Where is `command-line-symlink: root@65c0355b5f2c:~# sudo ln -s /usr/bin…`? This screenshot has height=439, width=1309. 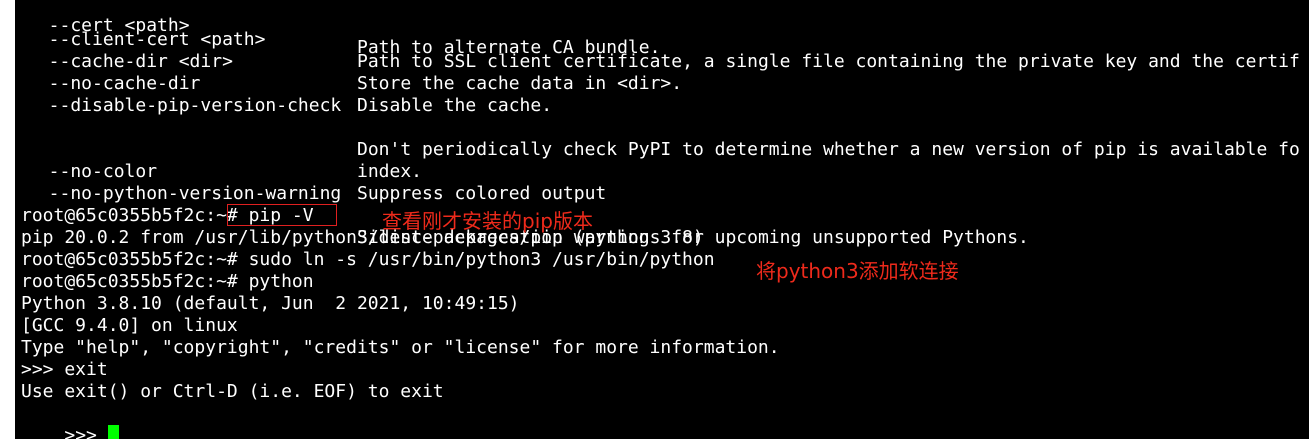
command-line-symlink: root@65c0355b5f2c:~# sudo ln -s /usr/bin… is located at coordinates (368, 259).